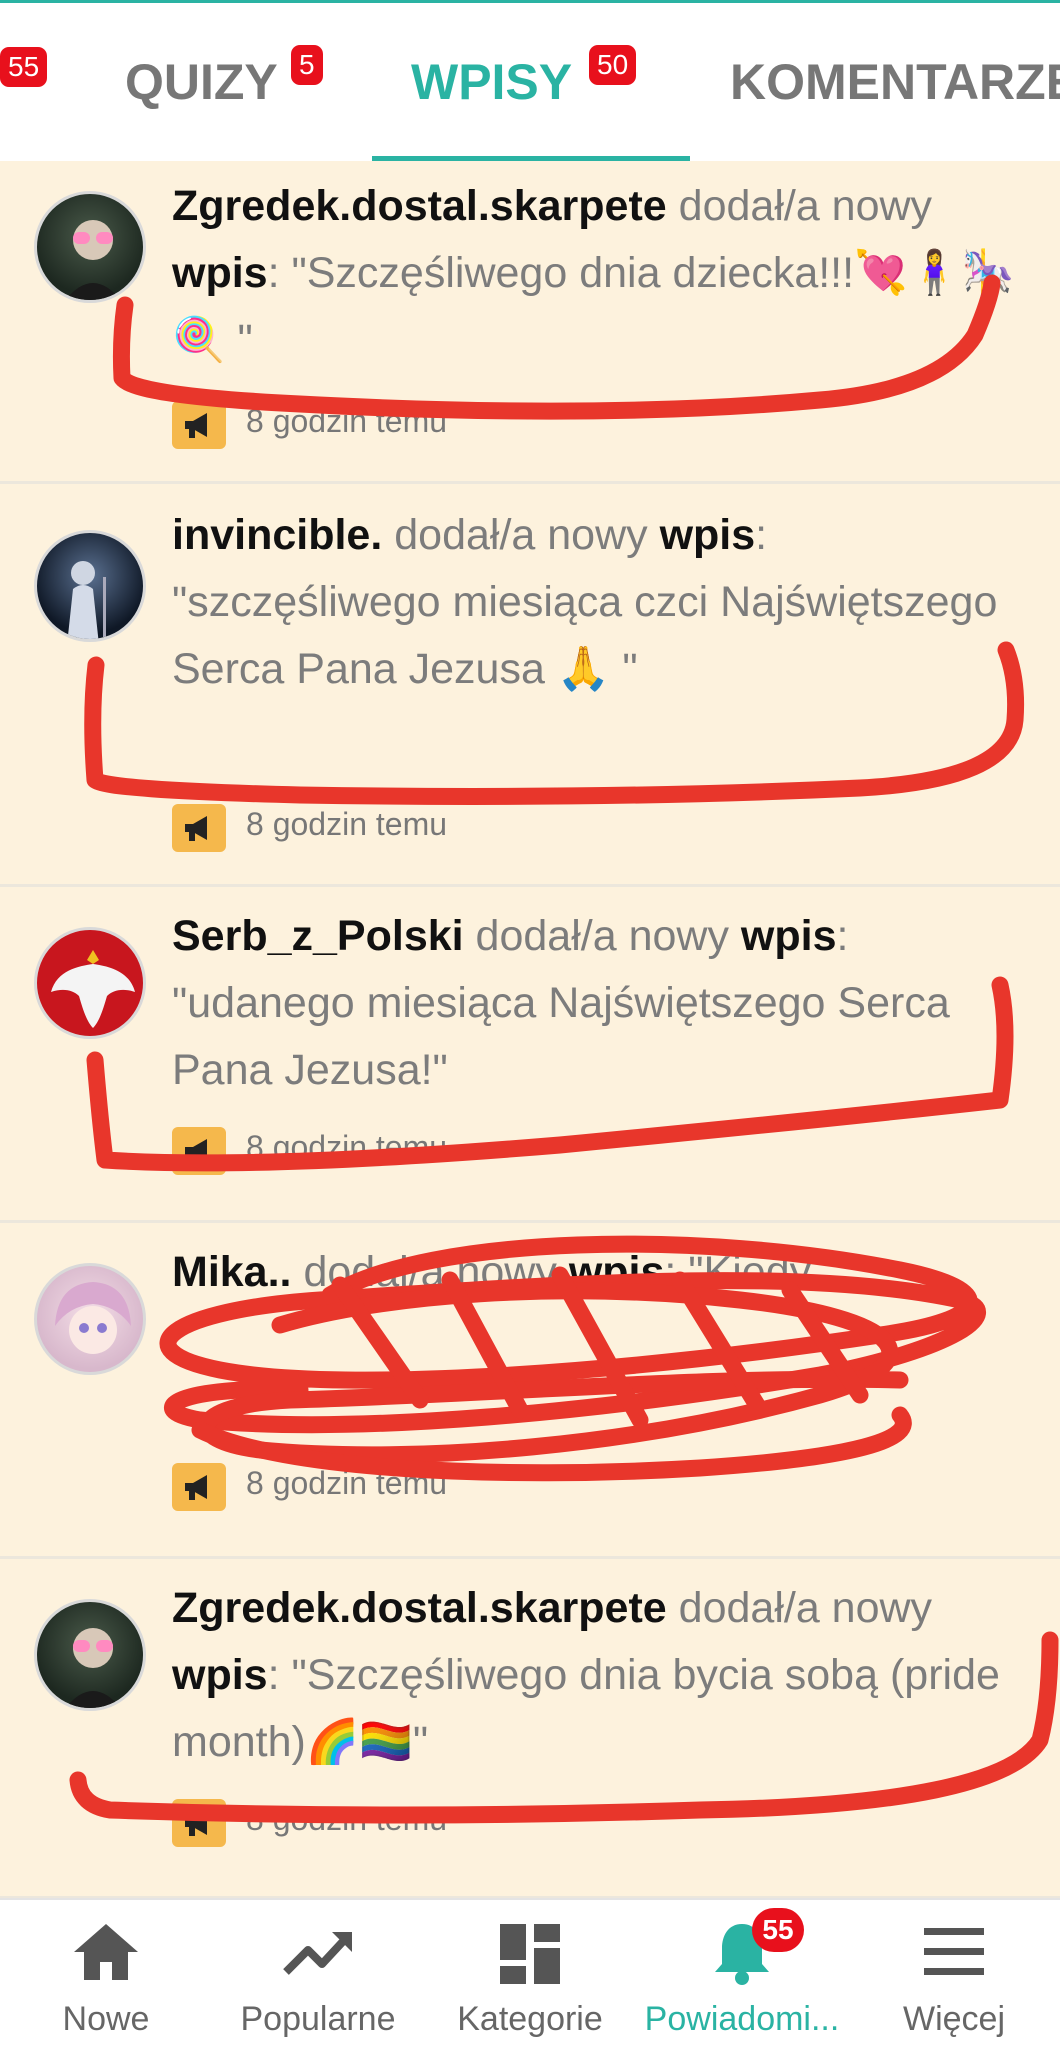 This screenshot has width=1060, height=2060. I want to click on tab-quizy-label: QUIZY, so click(201, 82).